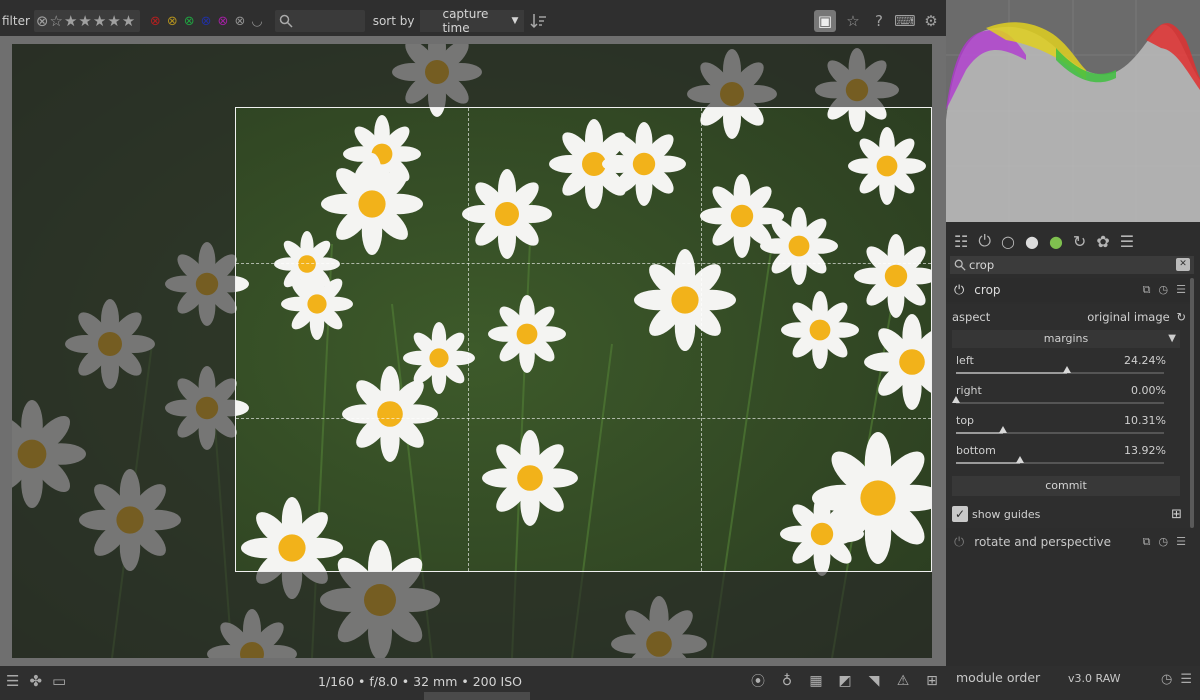 Image resolution: width=1200 pixels, height=700 pixels. What do you see at coordinates (1176, 514) in the screenshot?
I see `guides-settings-icon: ⊞` at bounding box center [1176, 514].